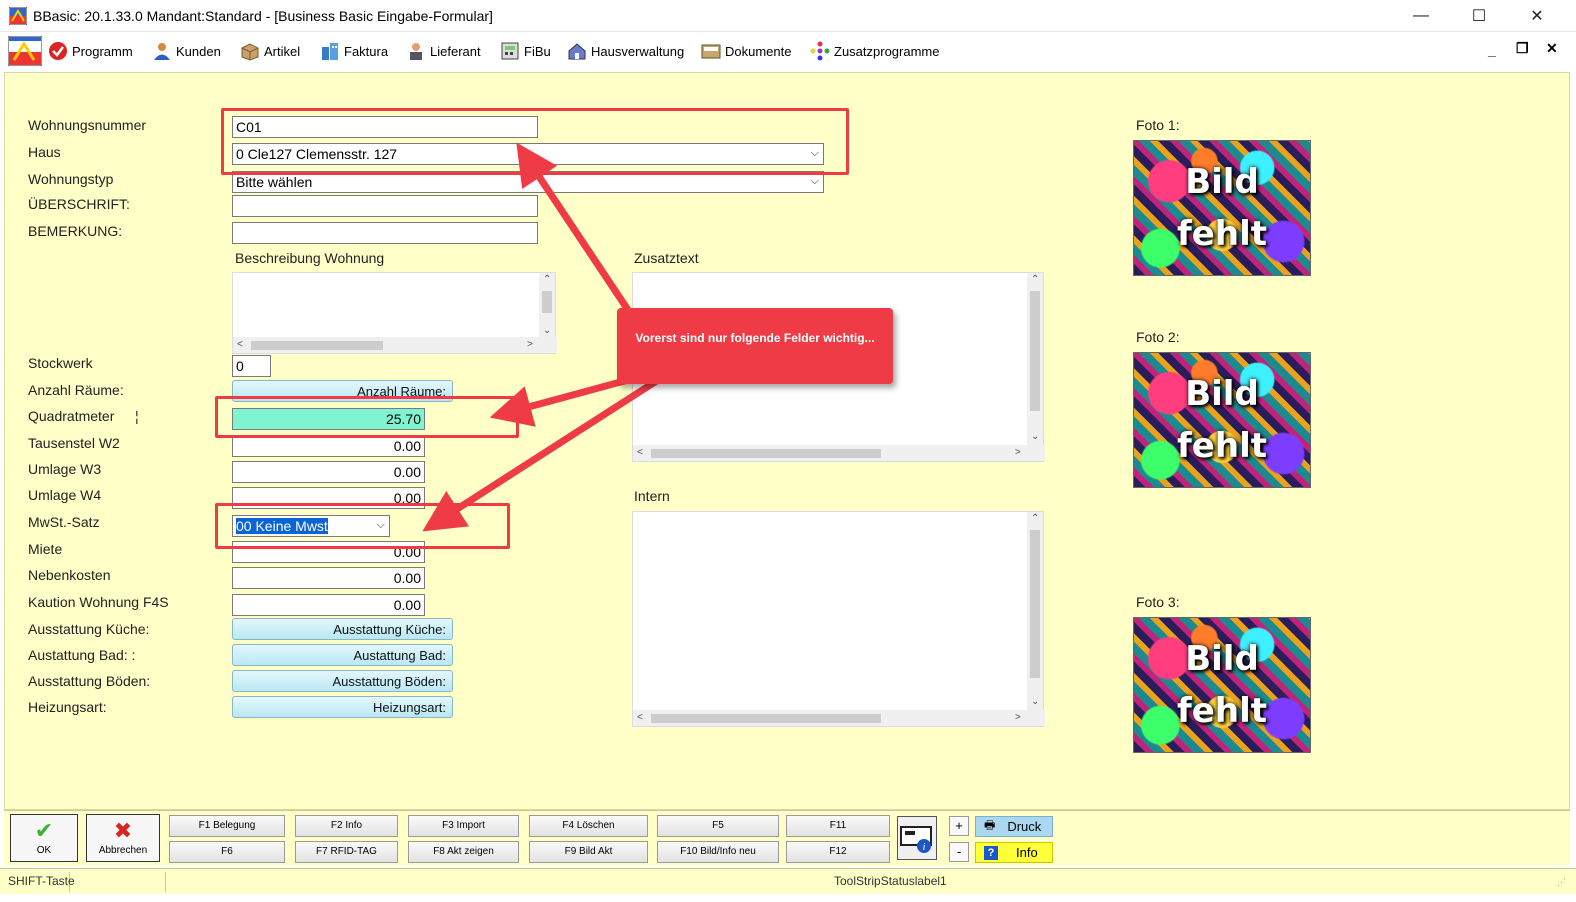 The width and height of the screenshot is (1576, 902). I want to click on f9-bild-akt-button: F9 Bild Akt, so click(588, 852).